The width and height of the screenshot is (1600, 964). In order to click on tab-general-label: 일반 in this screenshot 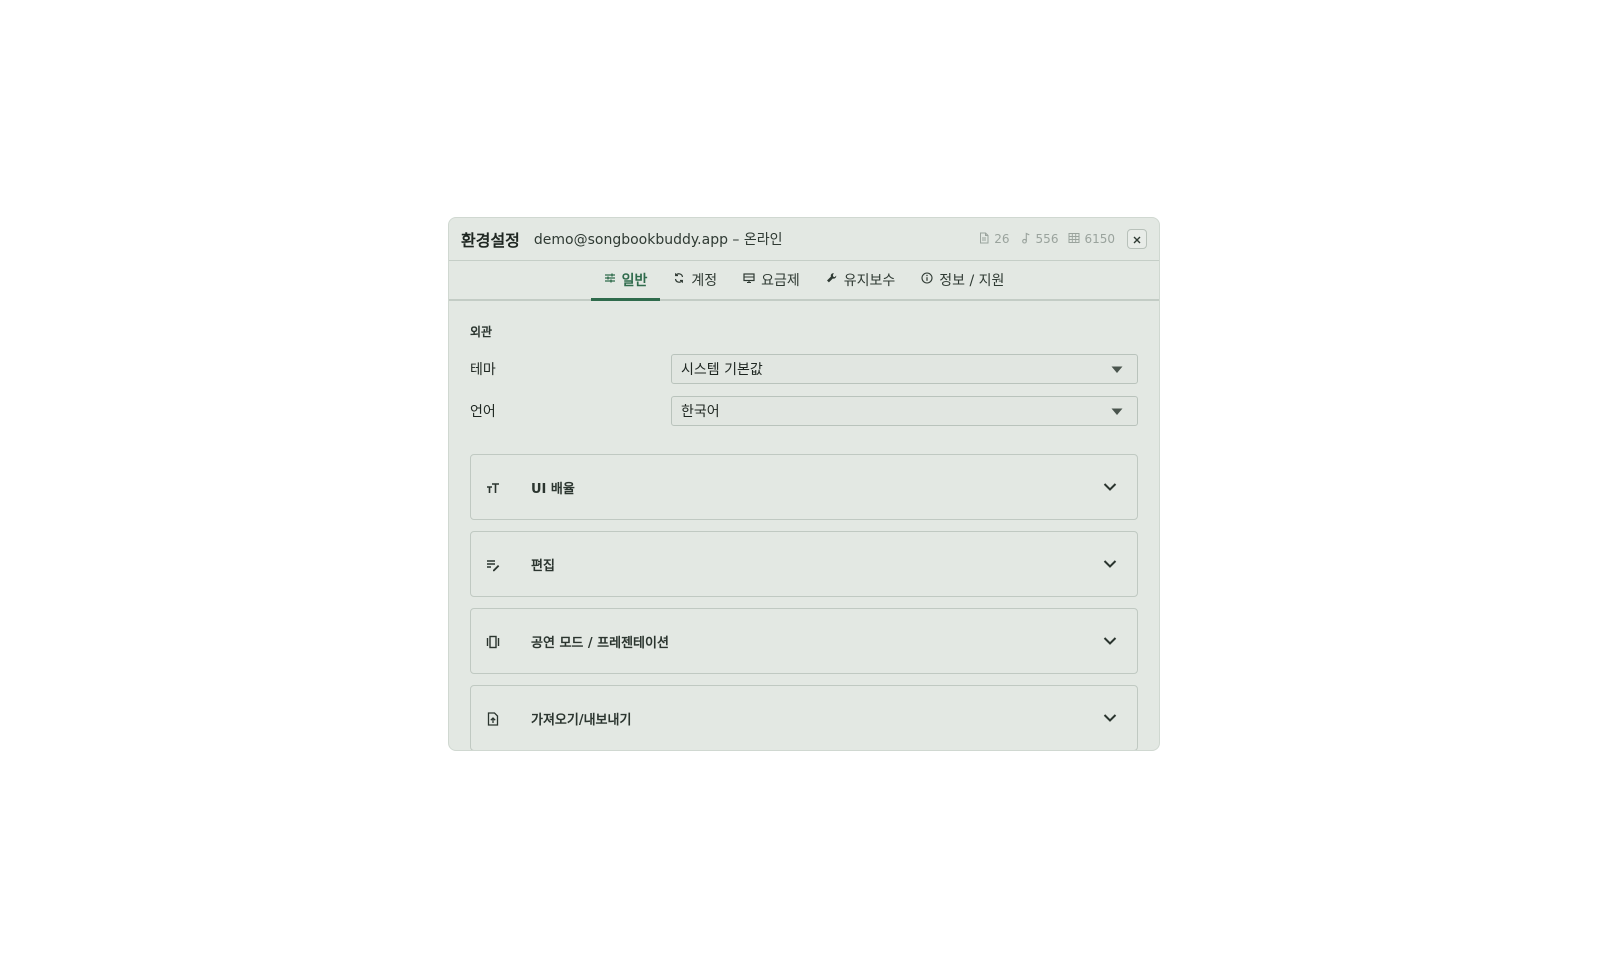, I will do `click(634, 281)`.